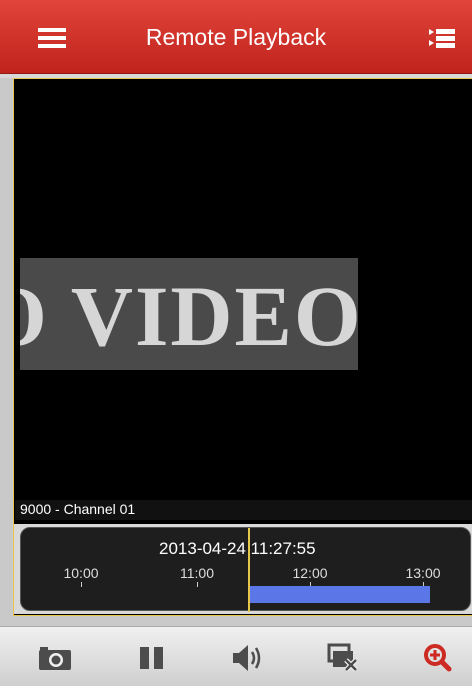 The height and width of the screenshot is (686, 472). Describe the element at coordinates (310, 573) in the screenshot. I see `tick-label: 12:00` at that location.